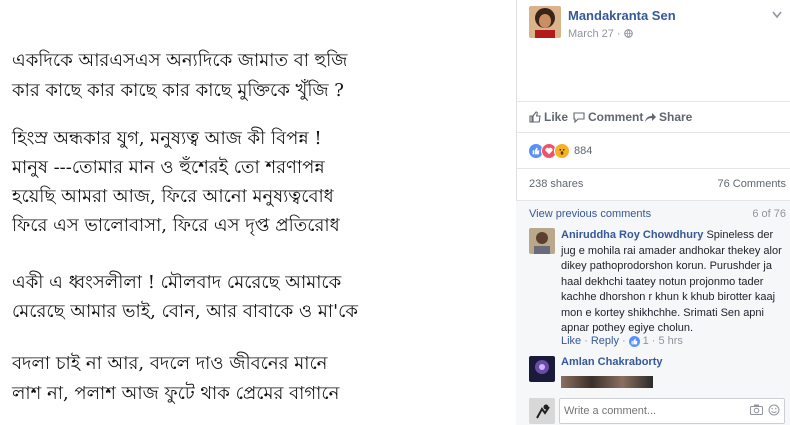  I want to click on post-date: March 27, so click(591, 34).